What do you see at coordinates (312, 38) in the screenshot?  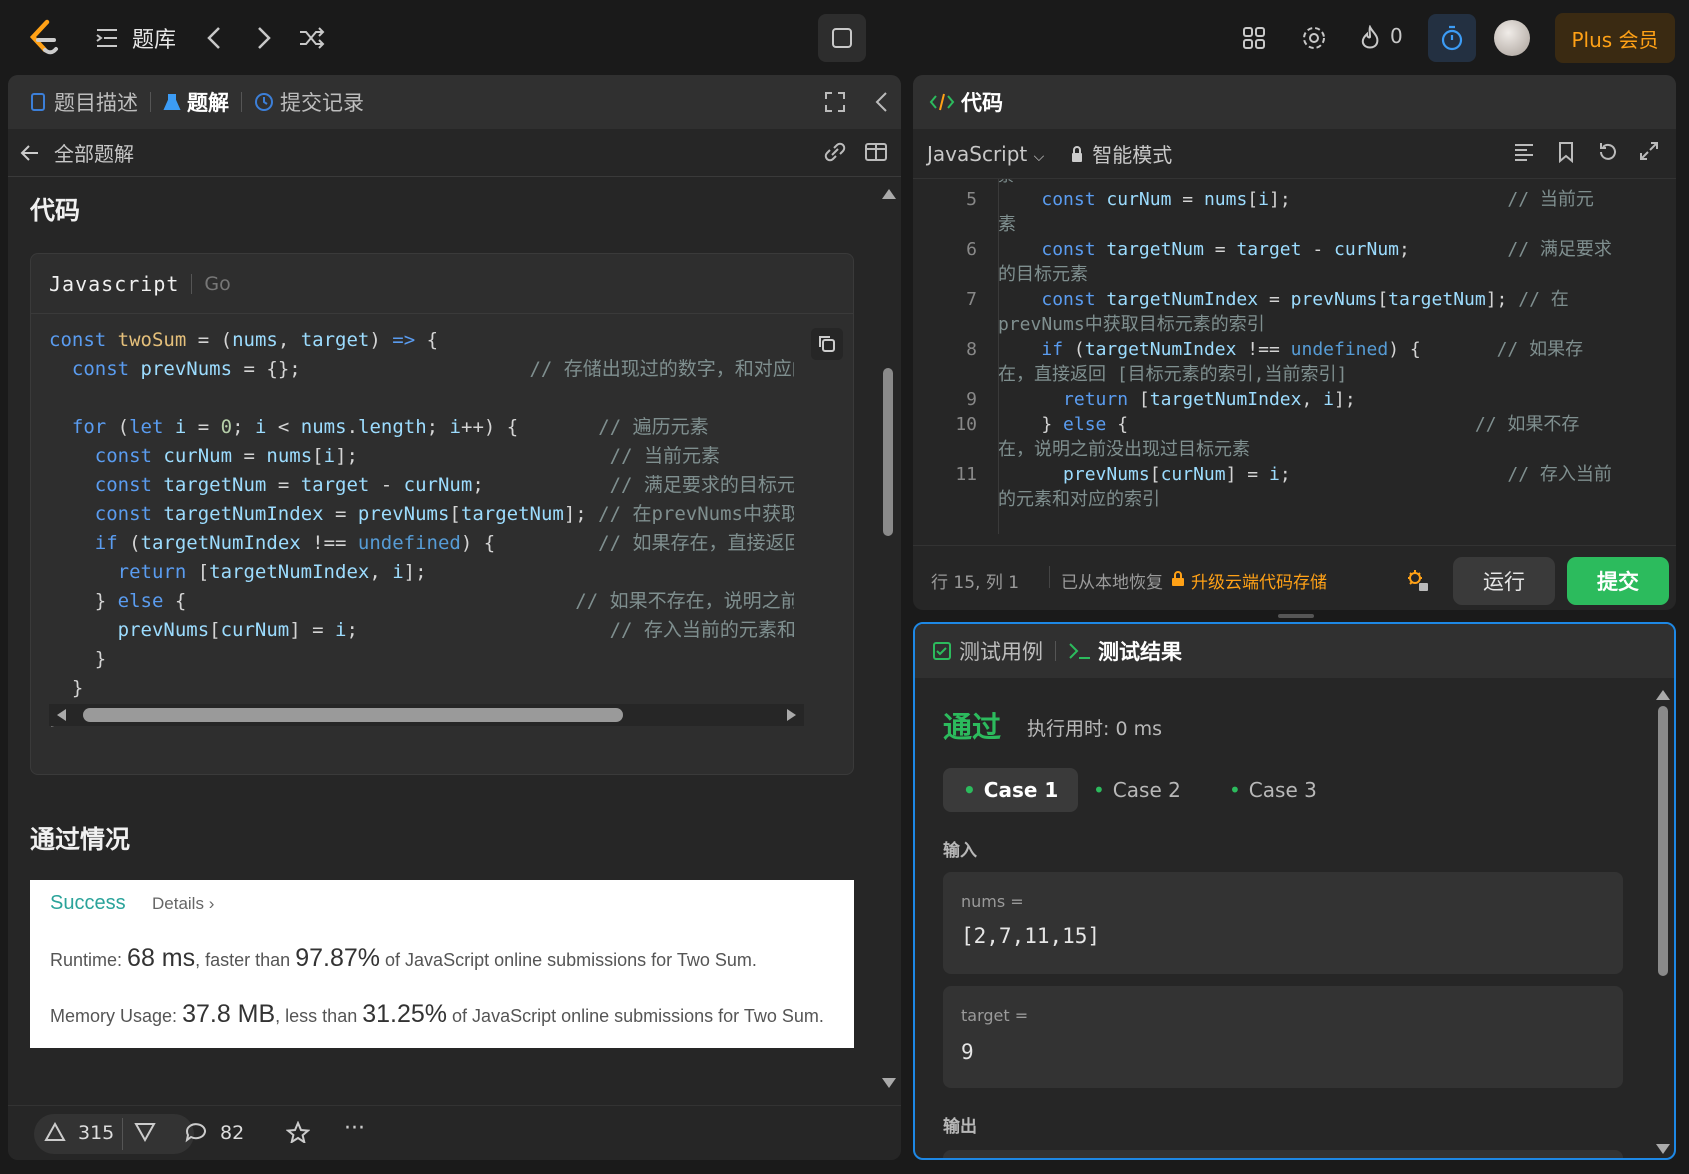 I see `shuffle-icon` at bounding box center [312, 38].